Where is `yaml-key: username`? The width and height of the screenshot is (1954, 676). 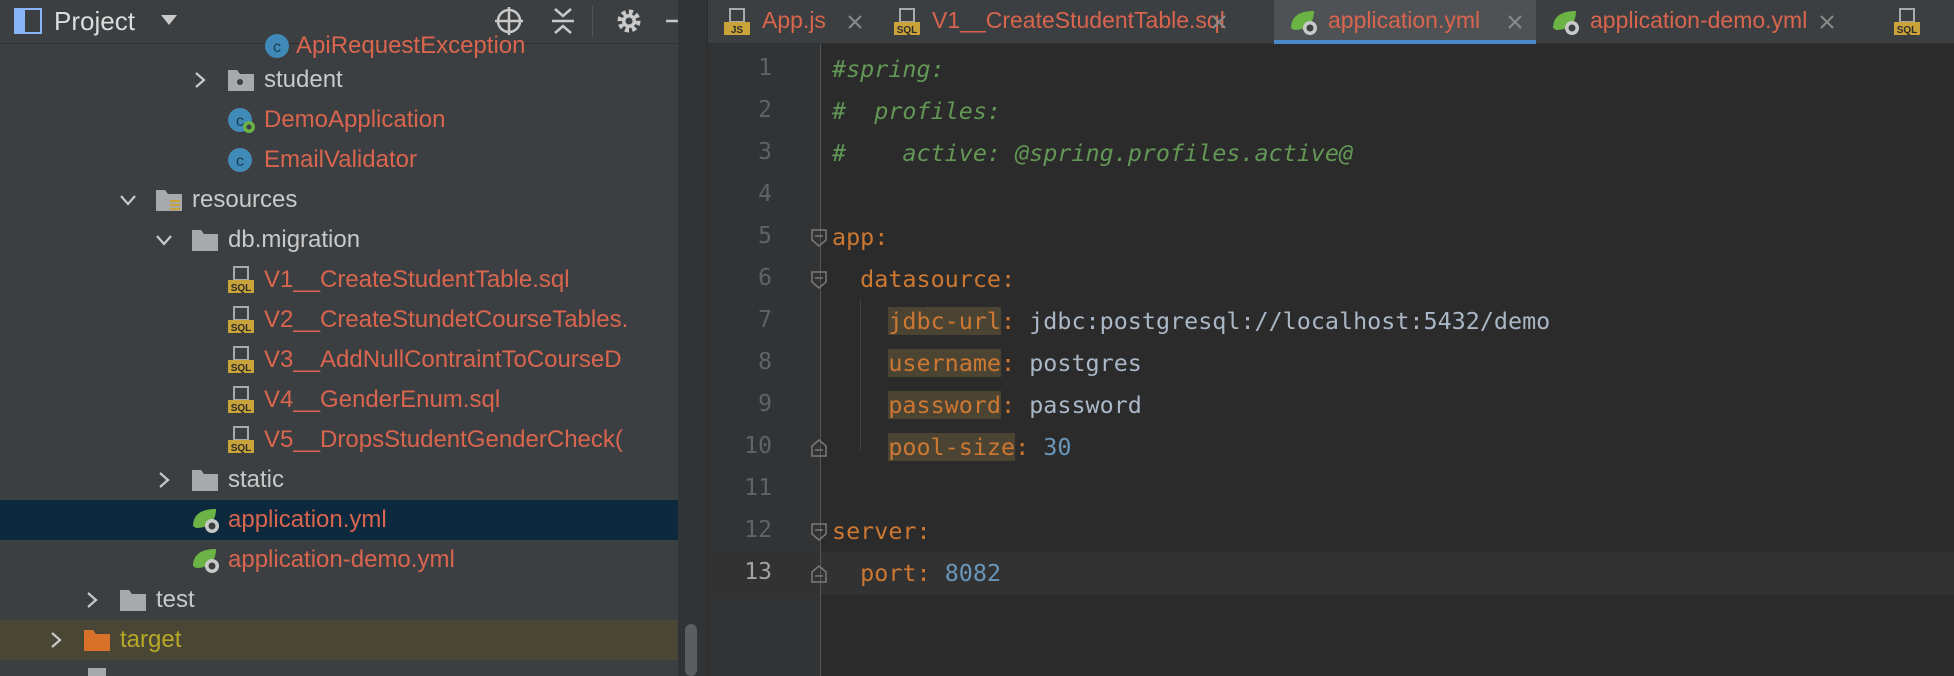
yaml-key: username is located at coordinates (945, 363).